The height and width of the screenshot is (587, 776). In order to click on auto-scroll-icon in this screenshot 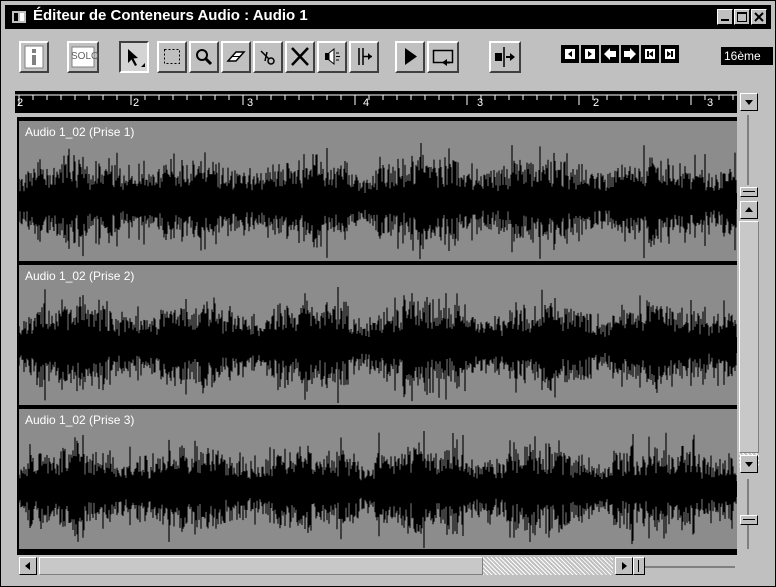, I will do `click(505, 57)`.